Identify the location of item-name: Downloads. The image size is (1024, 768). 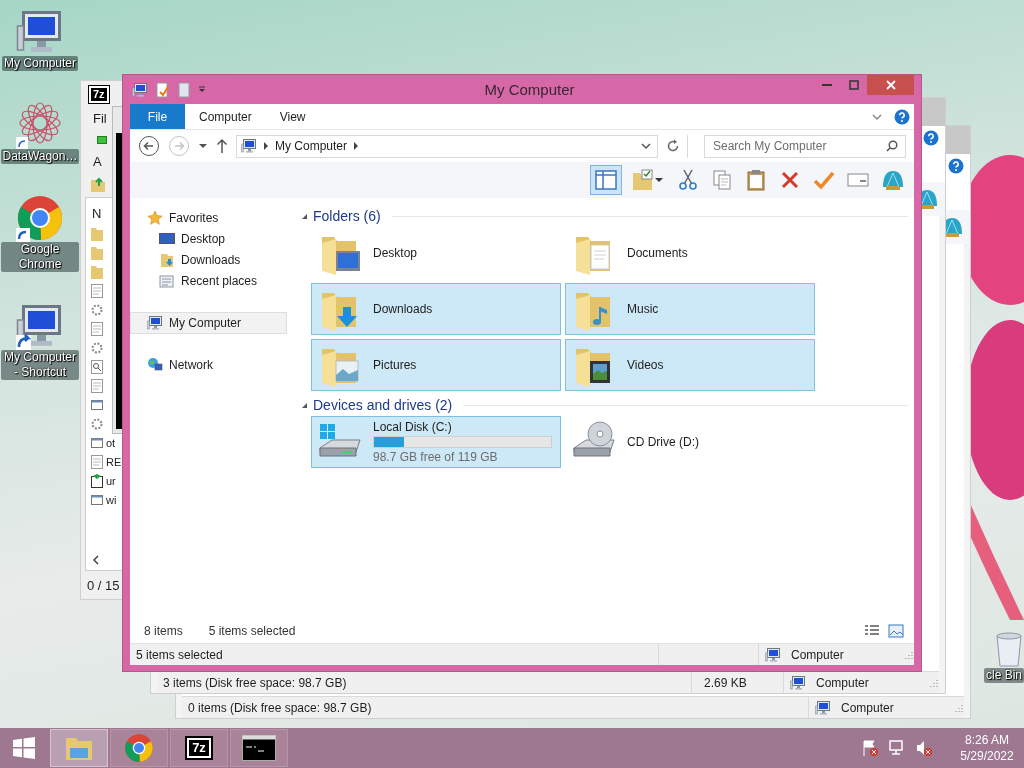
(403, 309).